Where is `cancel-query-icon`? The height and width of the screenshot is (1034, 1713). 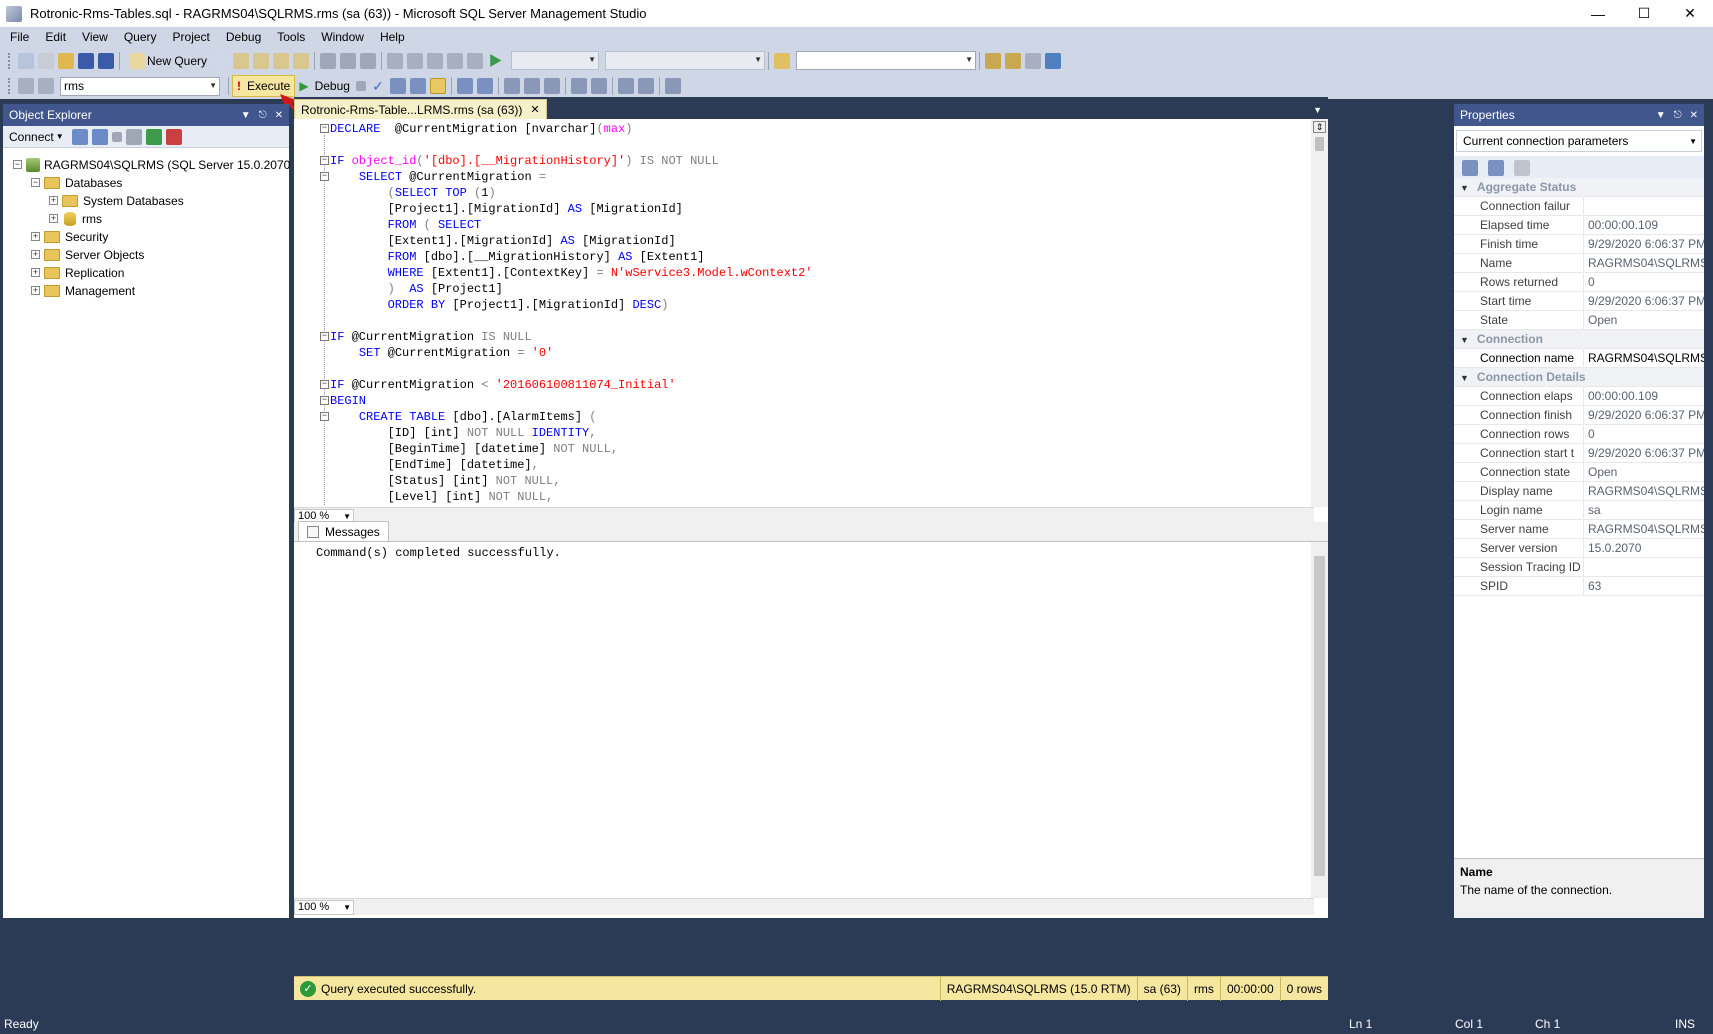 cancel-query-icon is located at coordinates (360, 86).